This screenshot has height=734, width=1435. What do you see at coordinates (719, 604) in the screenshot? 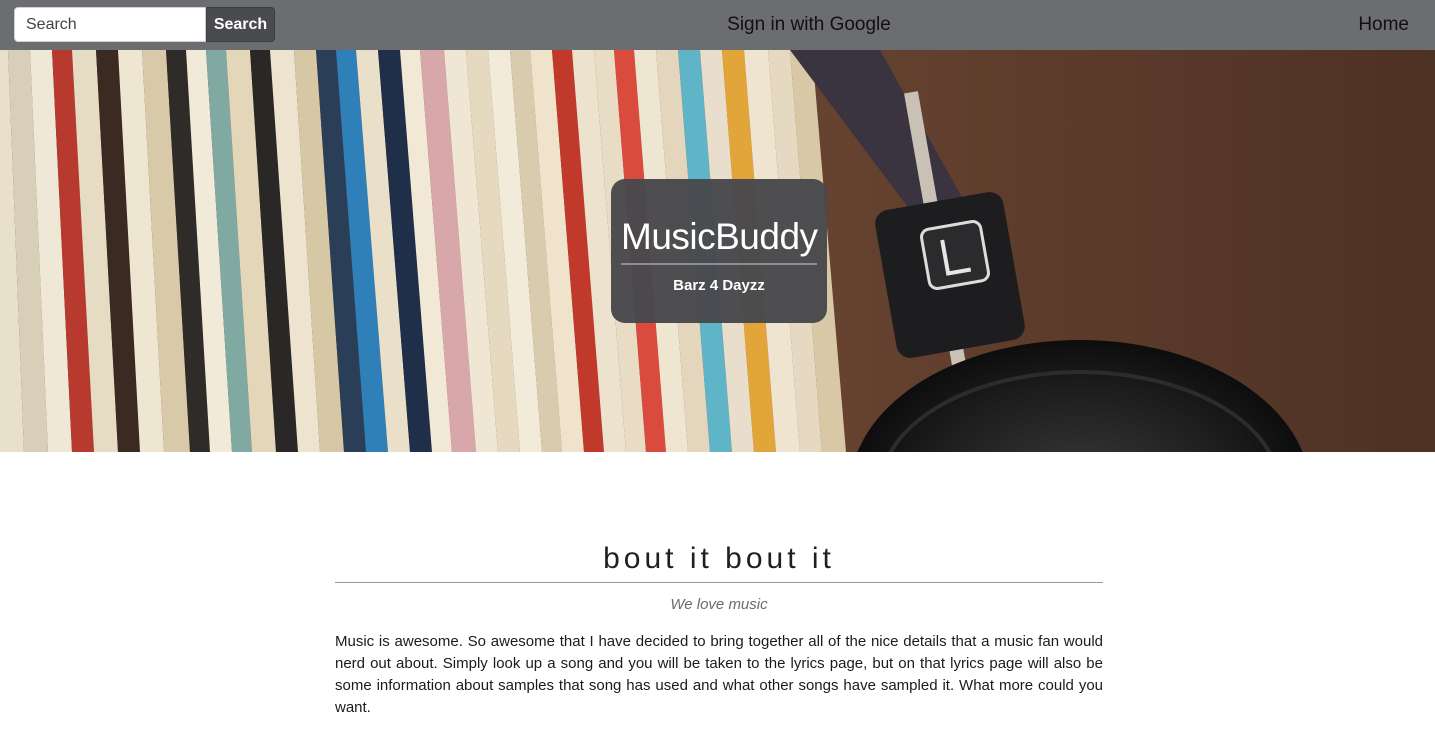
I see `tagline: We love music` at bounding box center [719, 604].